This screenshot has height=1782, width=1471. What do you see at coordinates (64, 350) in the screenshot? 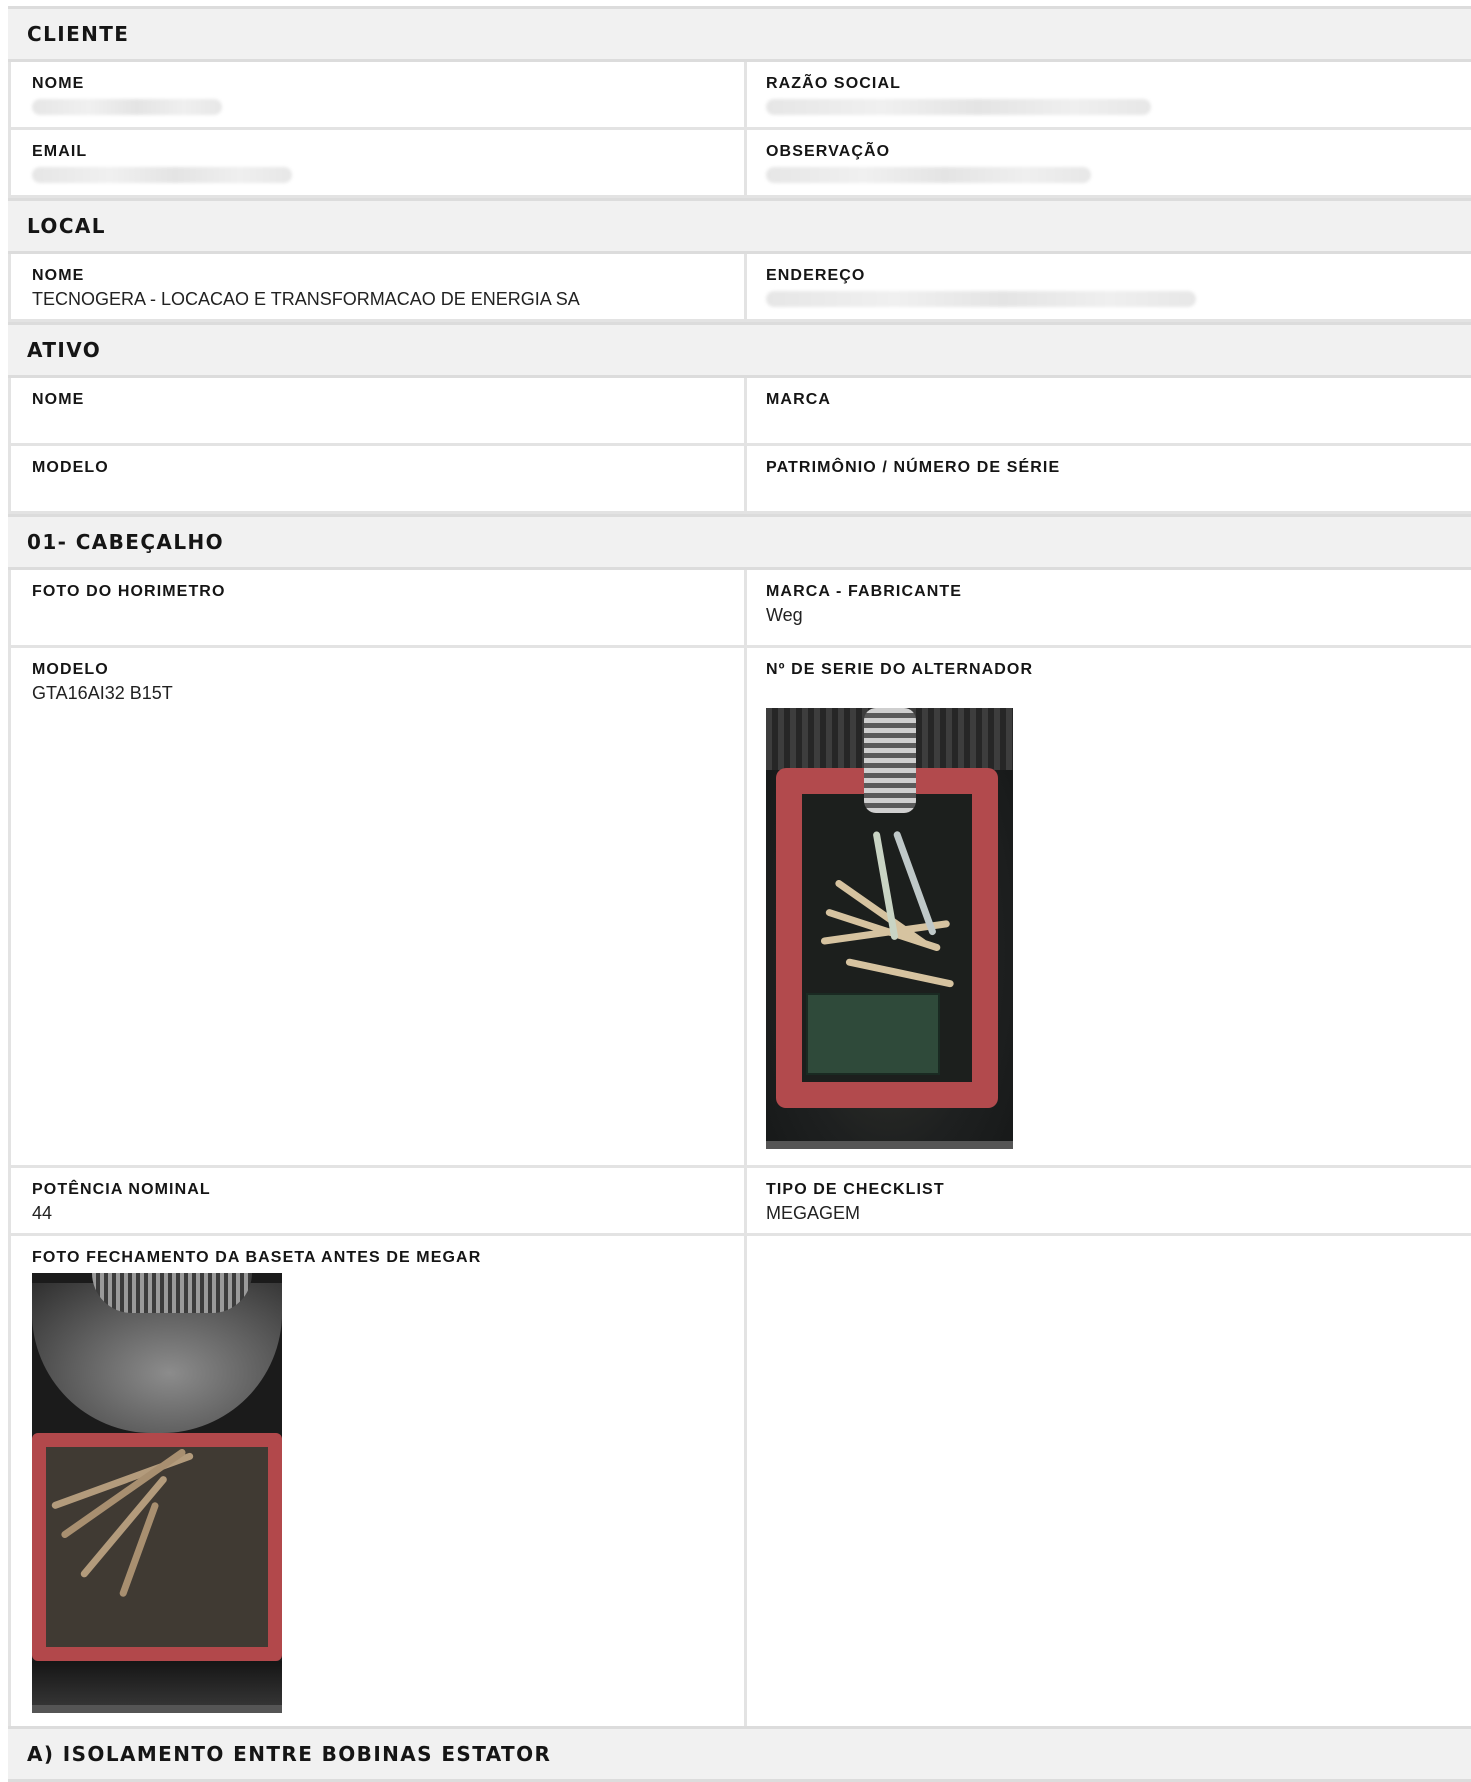
I see `section-title-ativo: ATIVO` at bounding box center [64, 350].